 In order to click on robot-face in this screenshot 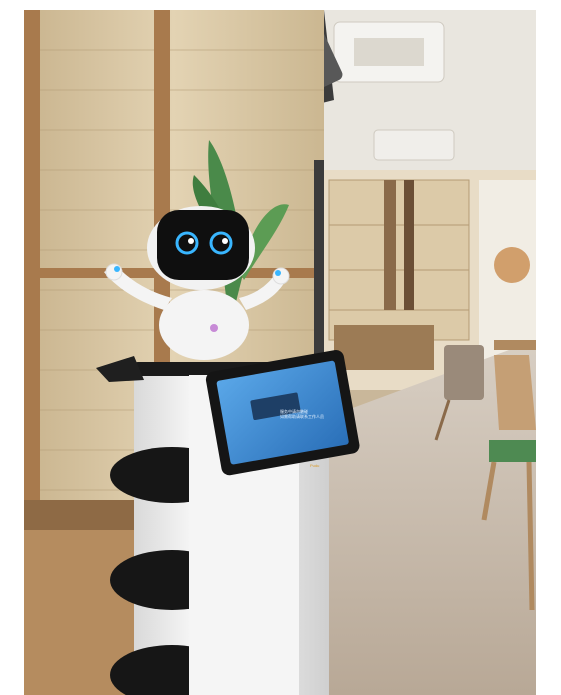, I will do `click(203, 245)`.